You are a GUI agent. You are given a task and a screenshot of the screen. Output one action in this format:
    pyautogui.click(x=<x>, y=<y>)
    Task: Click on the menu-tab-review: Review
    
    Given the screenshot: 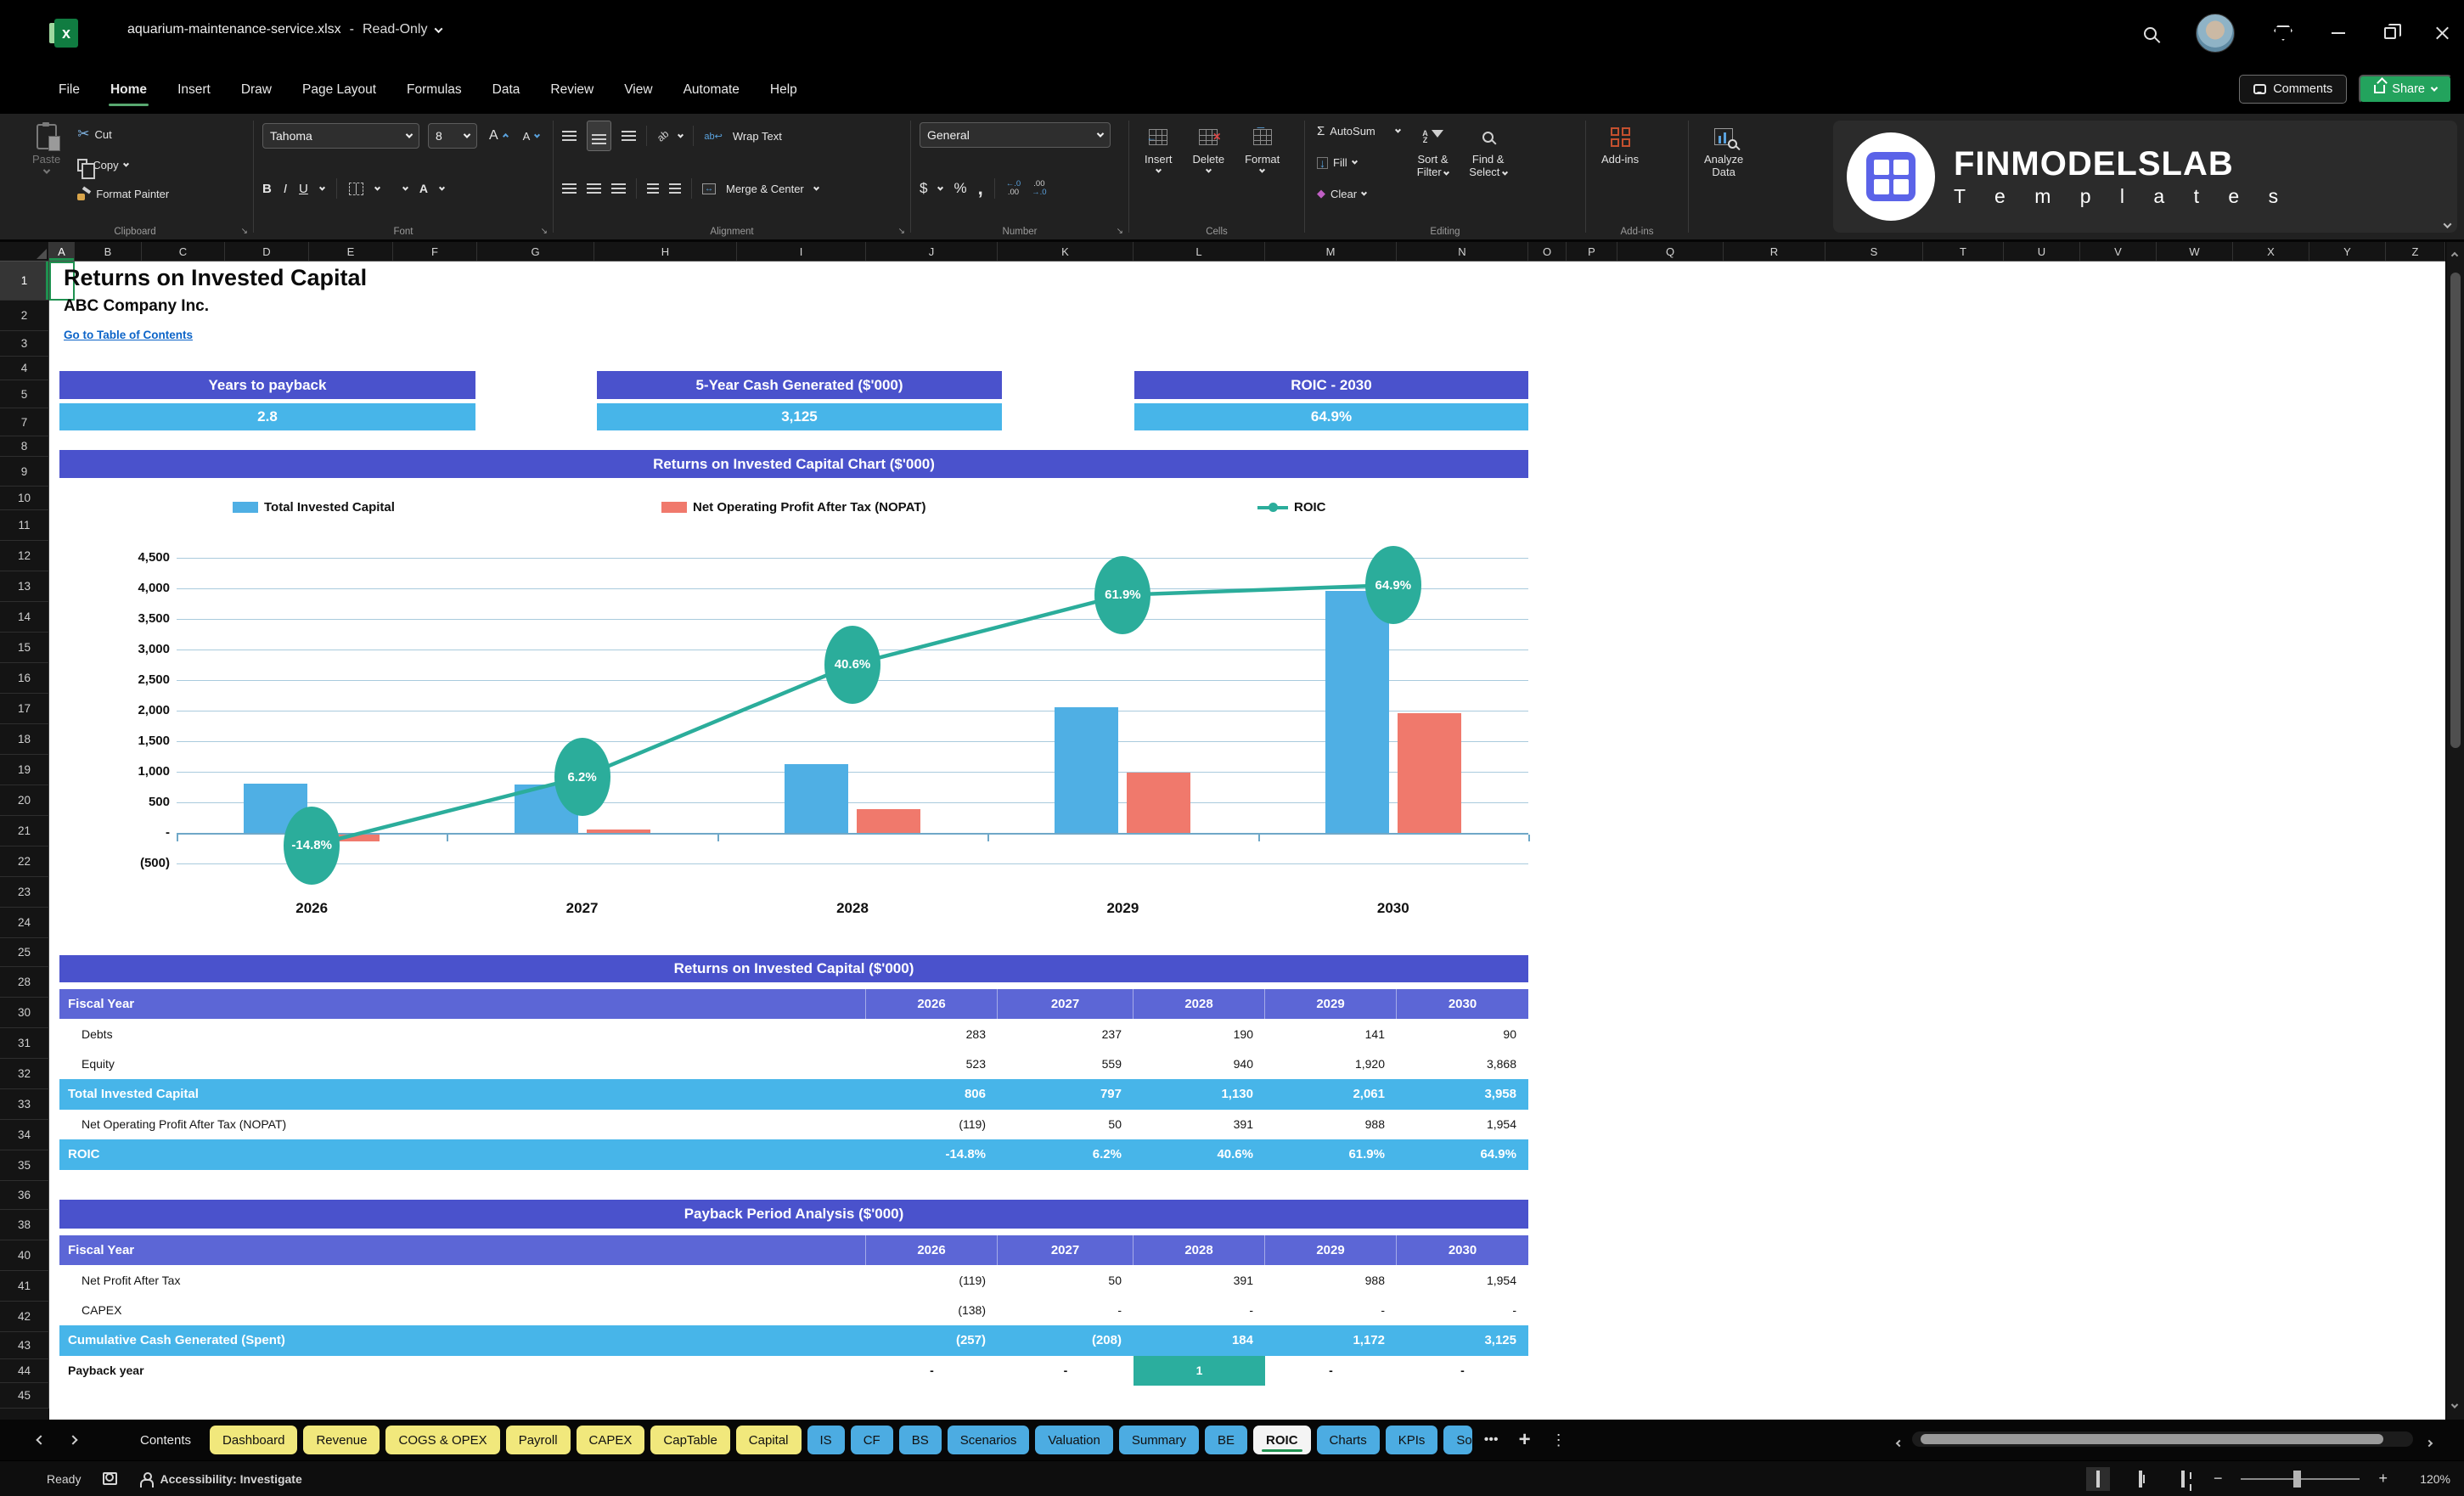 What is the action you would take?
    pyautogui.click(x=571, y=90)
    